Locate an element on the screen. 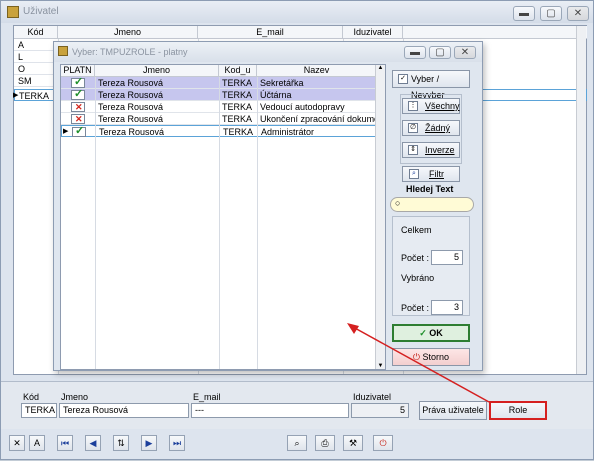 The height and width of the screenshot is (461, 594). annotation-arrow is located at coordinates (418, 363).